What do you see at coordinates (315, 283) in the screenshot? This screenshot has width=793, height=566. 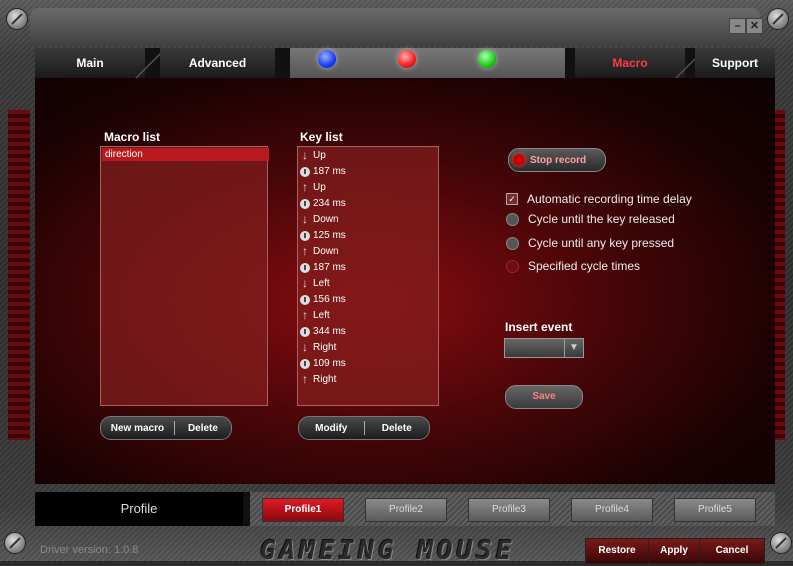 I see `key-list-item: ↓ Left` at bounding box center [315, 283].